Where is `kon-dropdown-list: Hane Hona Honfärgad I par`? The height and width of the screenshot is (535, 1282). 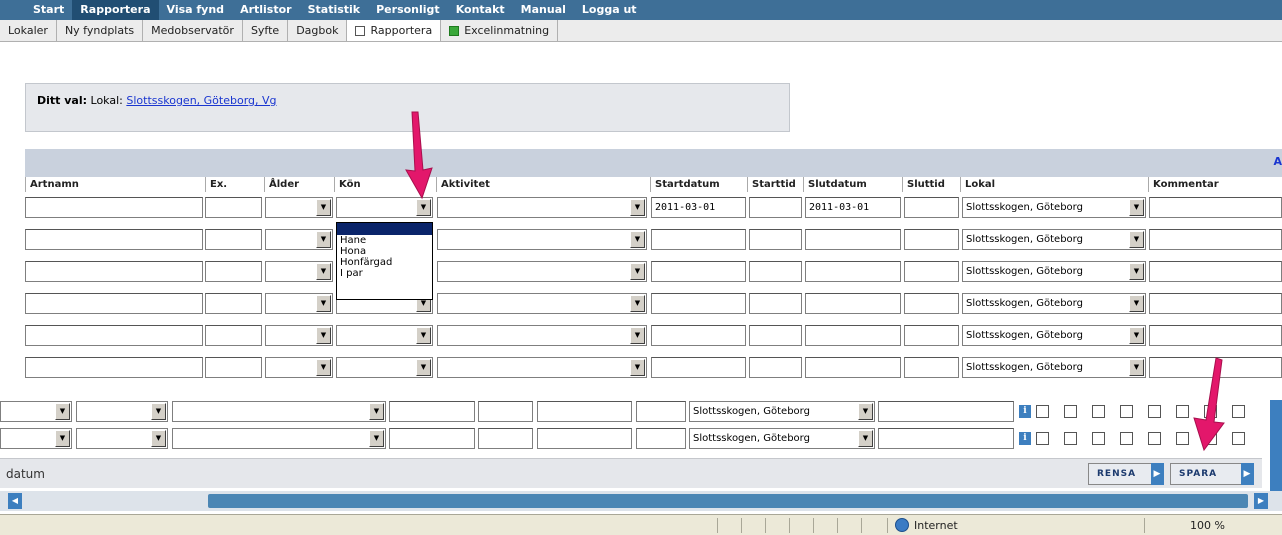 kon-dropdown-list: Hane Hona Honfärgad I par is located at coordinates (384, 261).